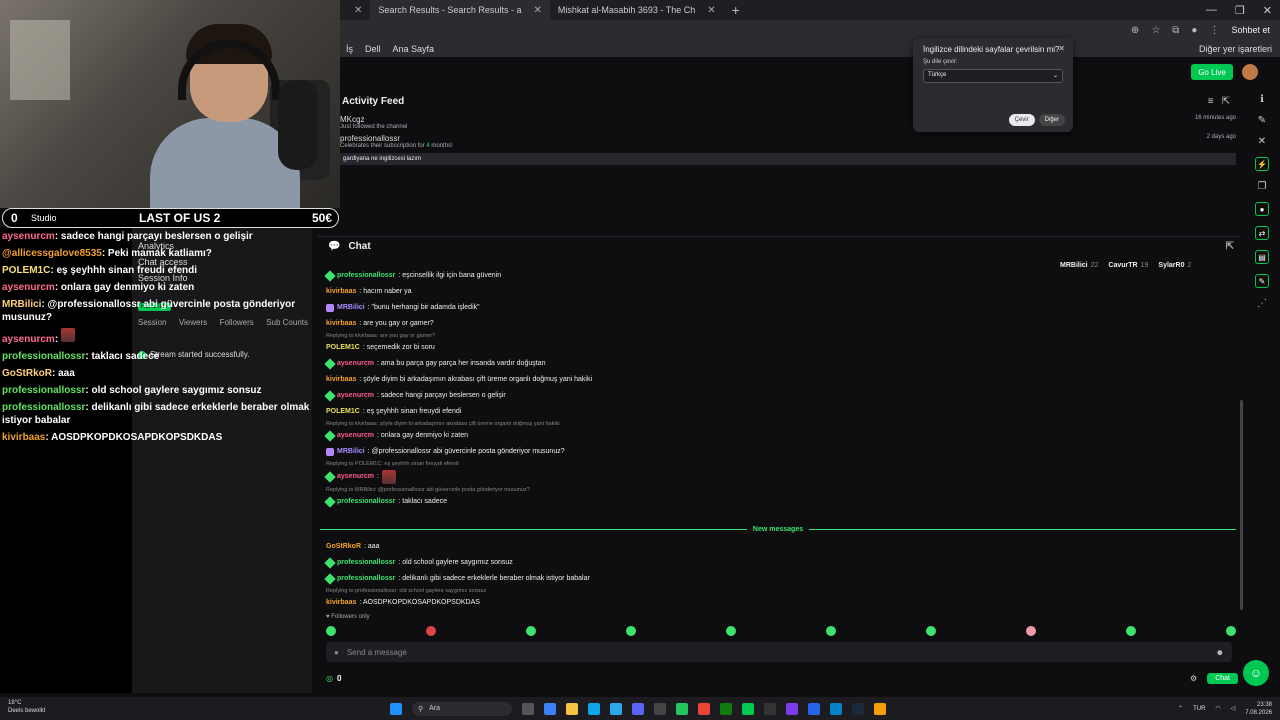 The image size is (1280, 720). I want to click on language-select: Türkçe ⌄, so click(993, 76).